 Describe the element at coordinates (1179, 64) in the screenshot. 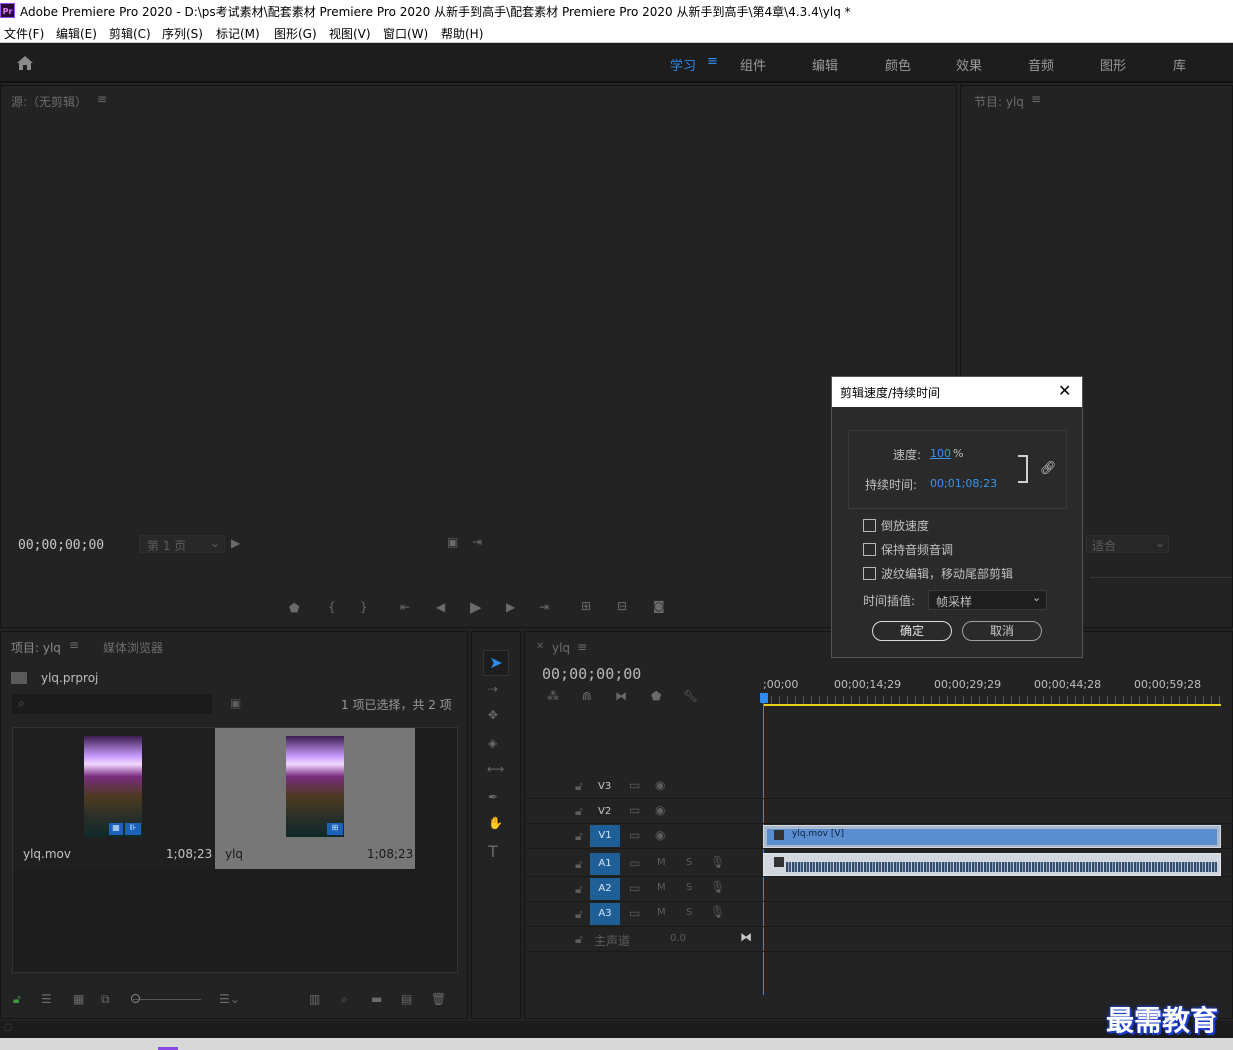

I see `workspace-tab-libraries: 库` at that location.